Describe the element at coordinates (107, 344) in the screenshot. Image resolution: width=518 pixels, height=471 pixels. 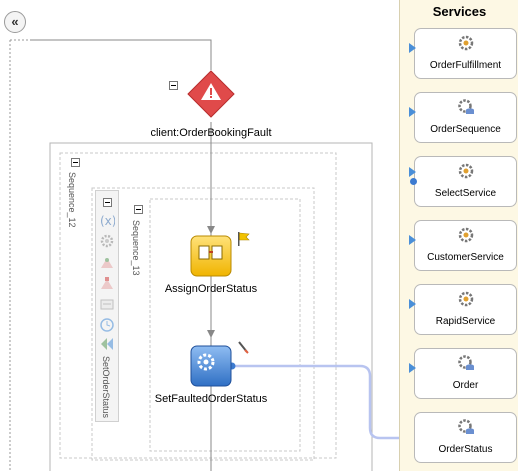
I see `event-handler-icon` at that location.